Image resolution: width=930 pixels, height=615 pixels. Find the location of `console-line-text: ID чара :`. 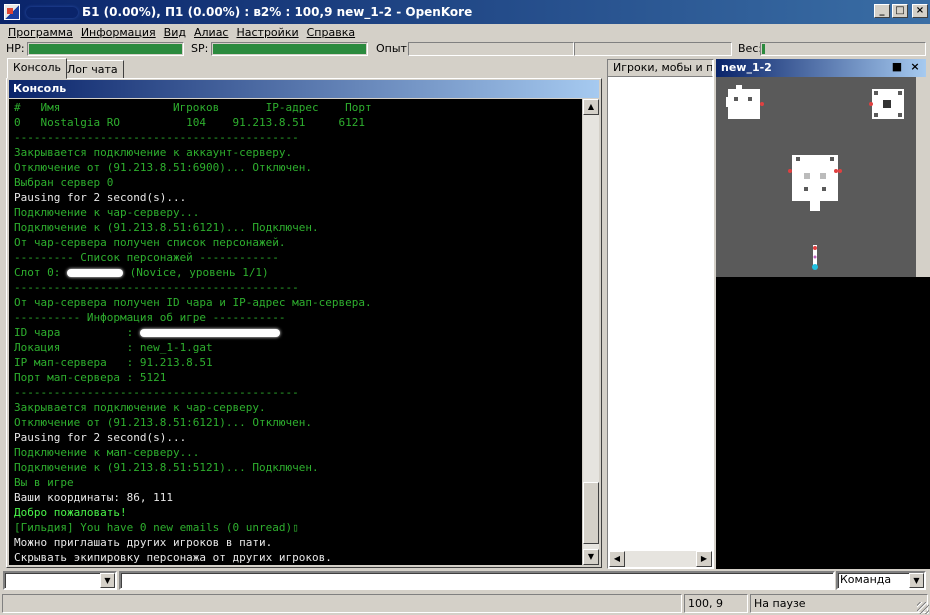

console-line-text: ID чара : is located at coordinates (77, 332).